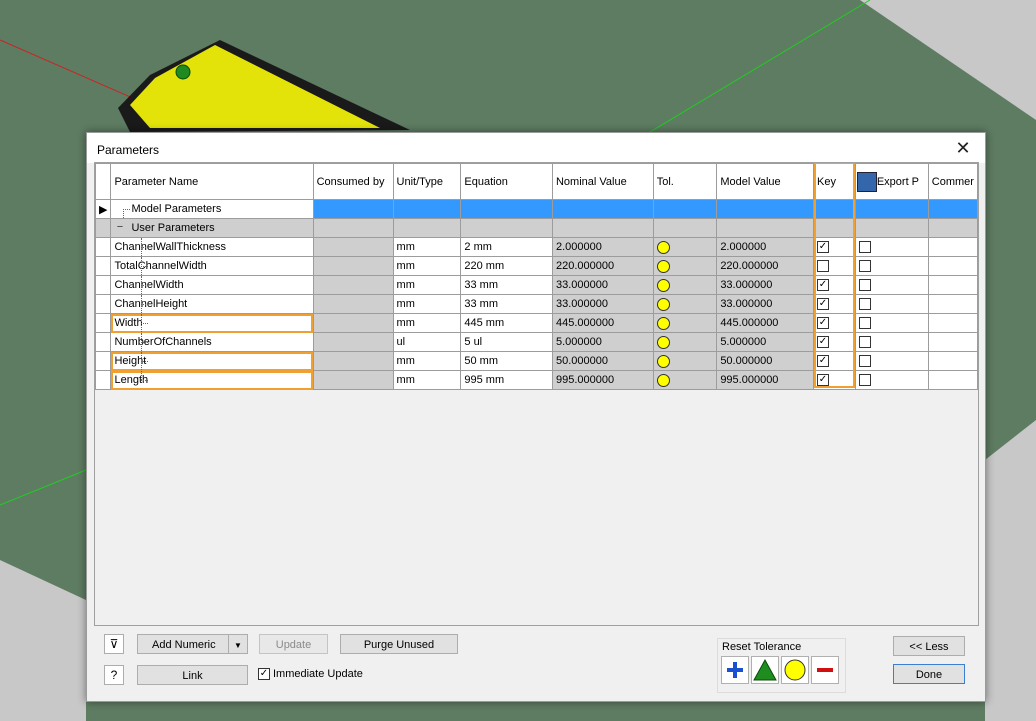  I want to click on update-button: Update, so click(293, 644).